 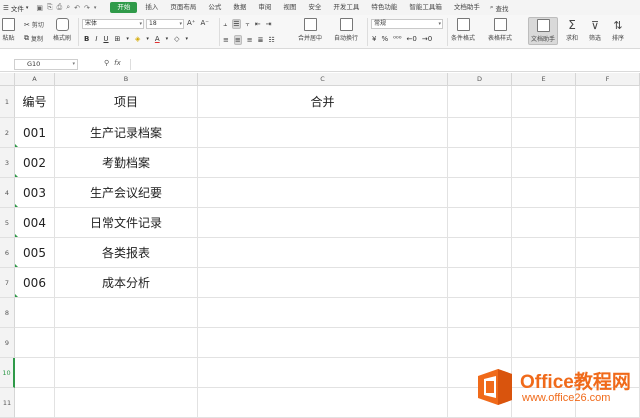 What do you see at coordinates (608, 102) in the screenshot?
I see `cell-f1` at bounding box center [608, 102].